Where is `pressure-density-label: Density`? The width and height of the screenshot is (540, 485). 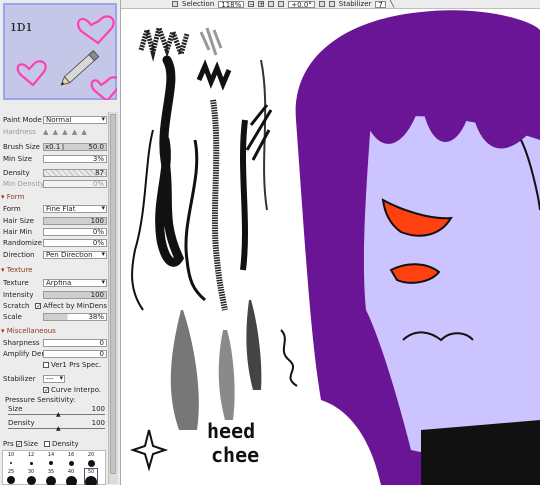
pressure-density-label: Density is located at coordinates (21, 423).